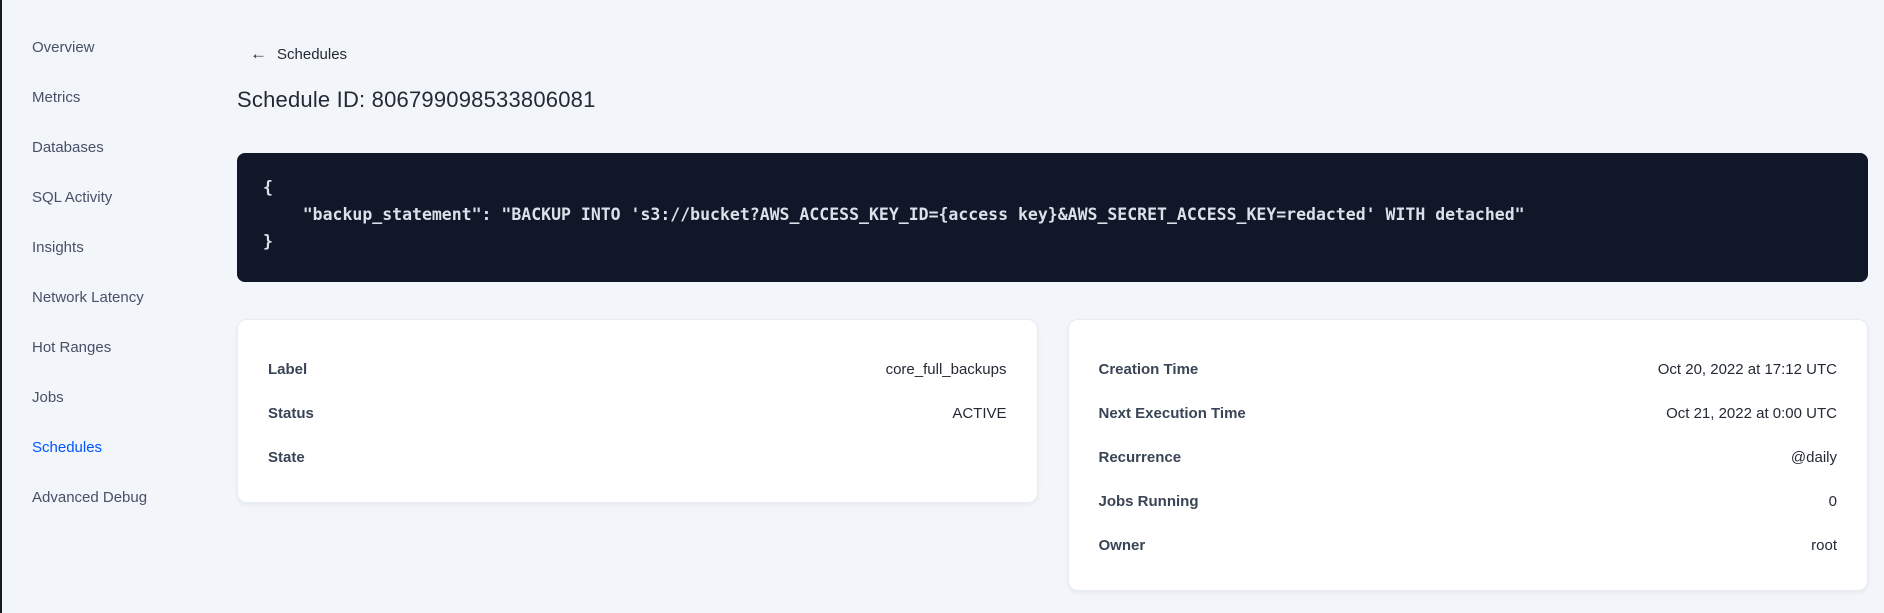  I want to click on timing-row-value: Oct 20, 2022 at 17:12 UTC, so click(1747, 369).